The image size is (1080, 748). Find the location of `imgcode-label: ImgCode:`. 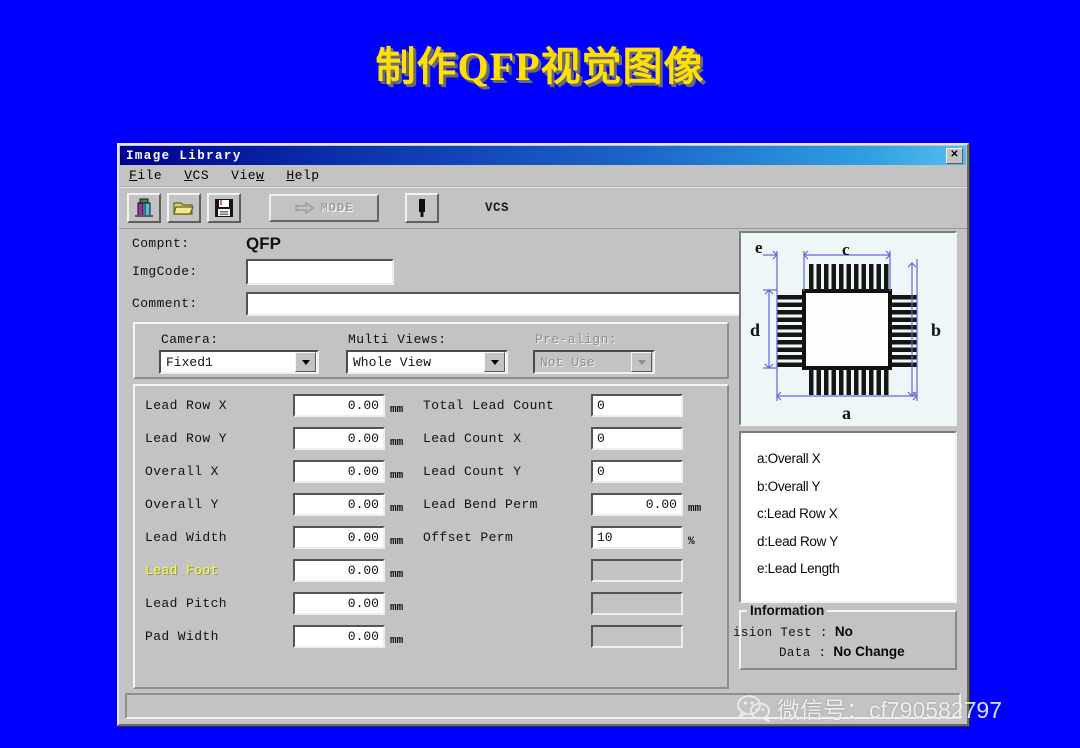

imgcode-label: ImgCode: is located at coordinates (165, 271).